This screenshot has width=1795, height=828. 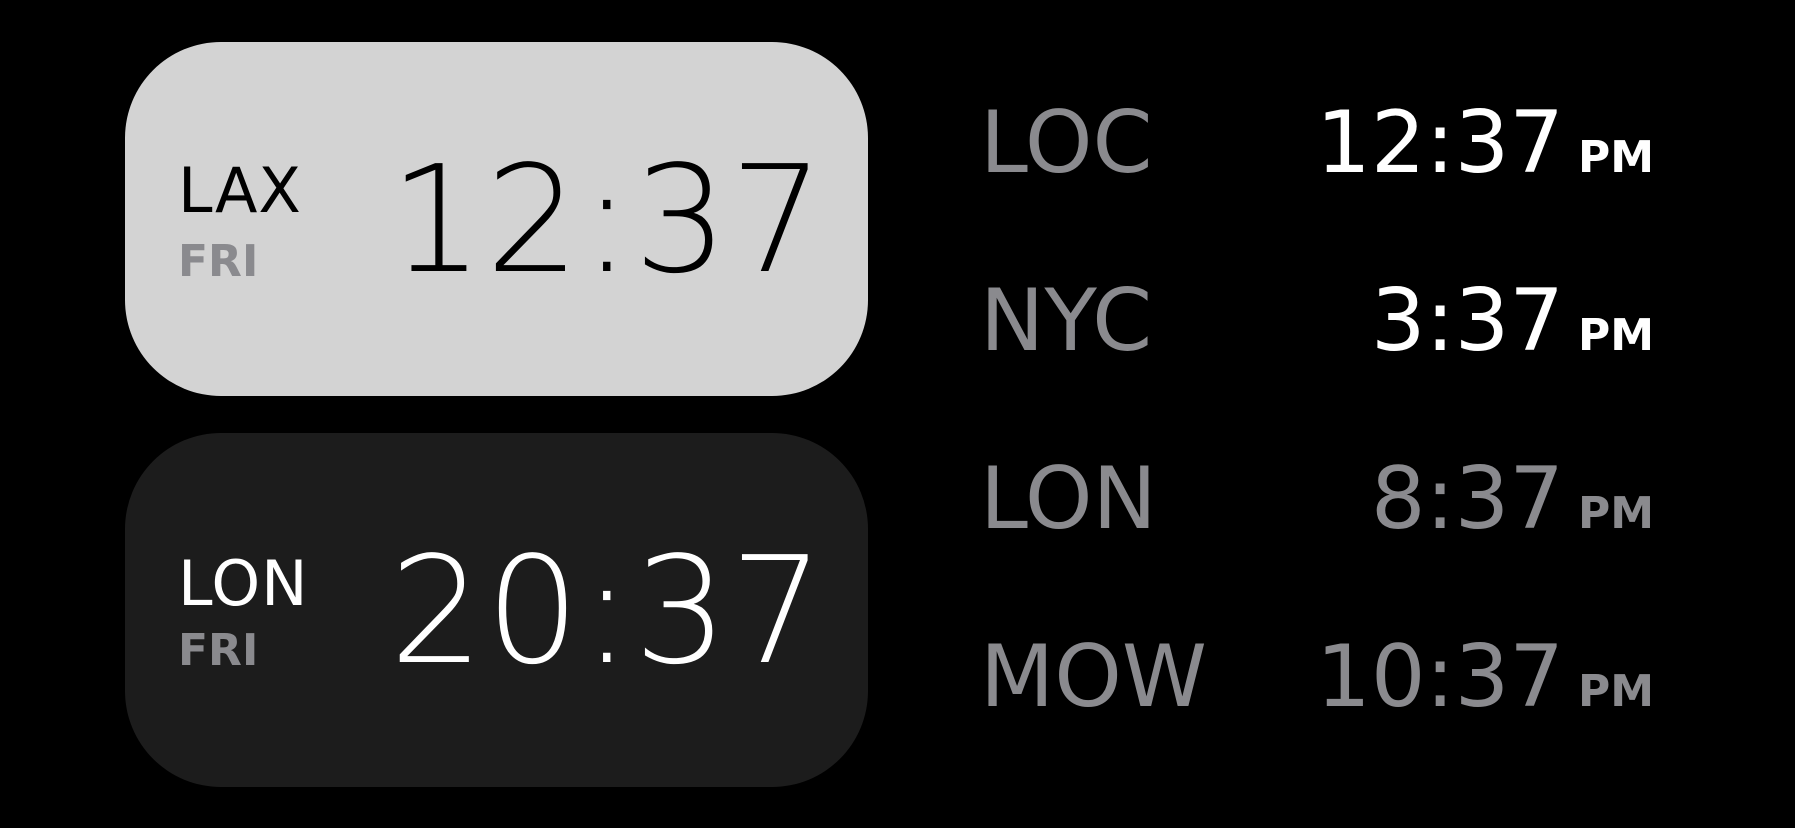 I want to click on world-clock-row-lon: LON 8:37 PM, so click(x=1320, y=545).